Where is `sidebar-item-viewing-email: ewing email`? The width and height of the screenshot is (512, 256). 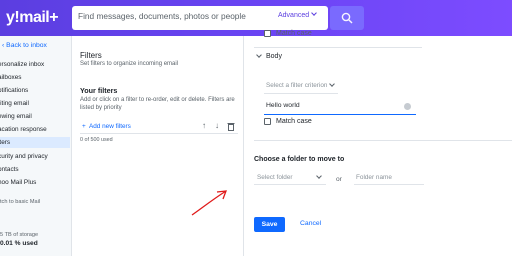
sidebar-item-viewing-email: ewing email is located at coordinates (35, 116).